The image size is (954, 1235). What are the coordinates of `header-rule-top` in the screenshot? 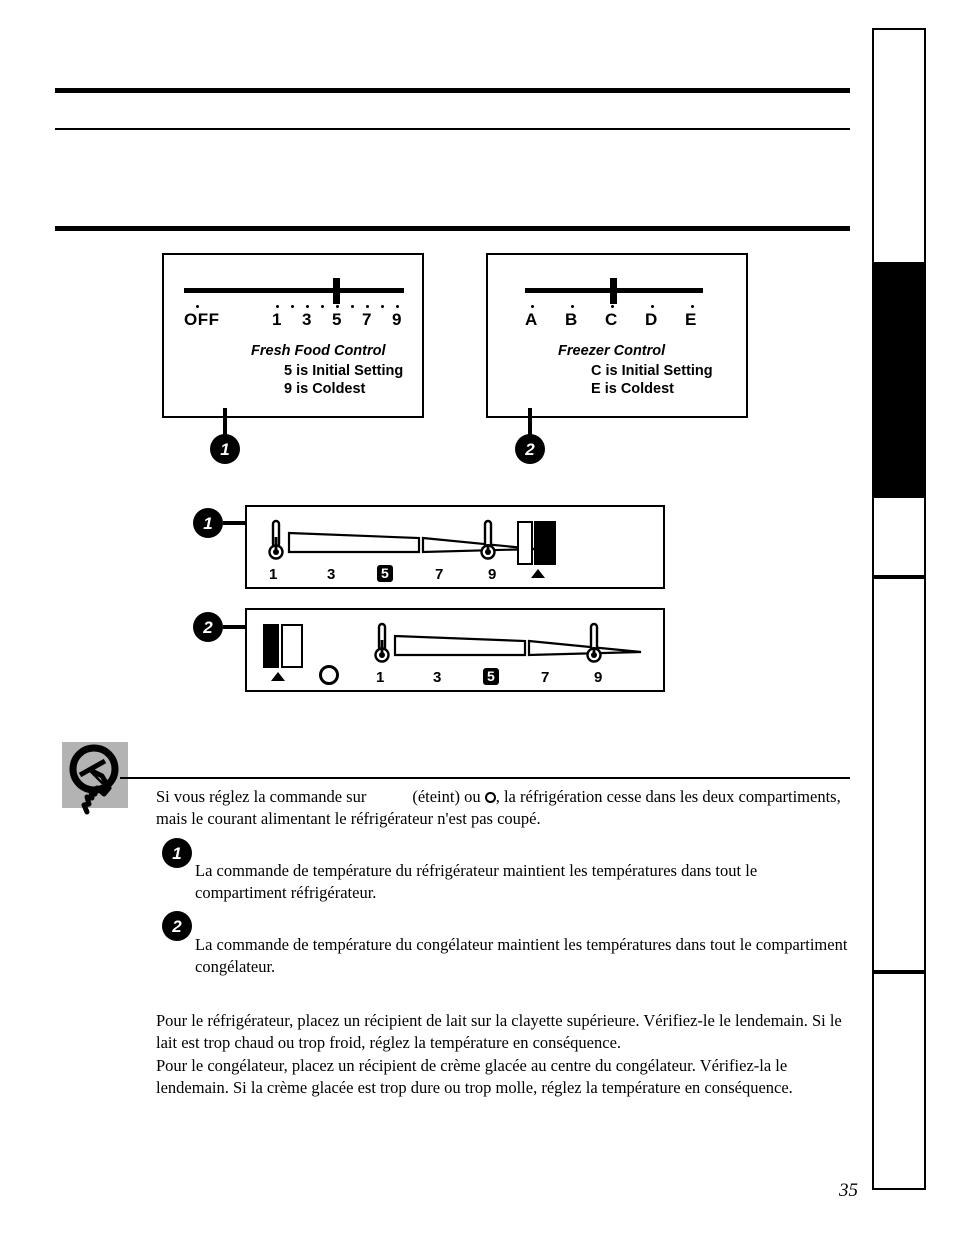 It's located at (452, 90).